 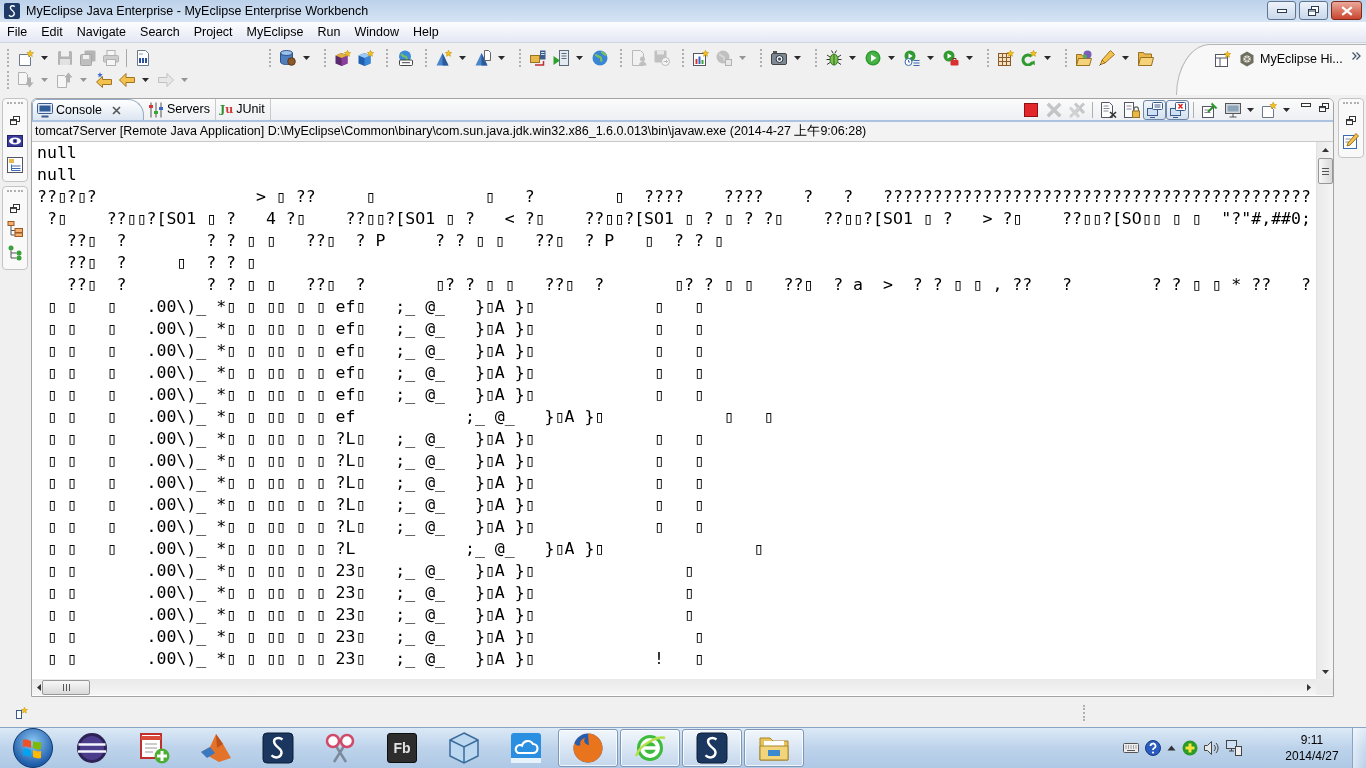 I want to click on menu-item: Run, so click(x=329, y=32).